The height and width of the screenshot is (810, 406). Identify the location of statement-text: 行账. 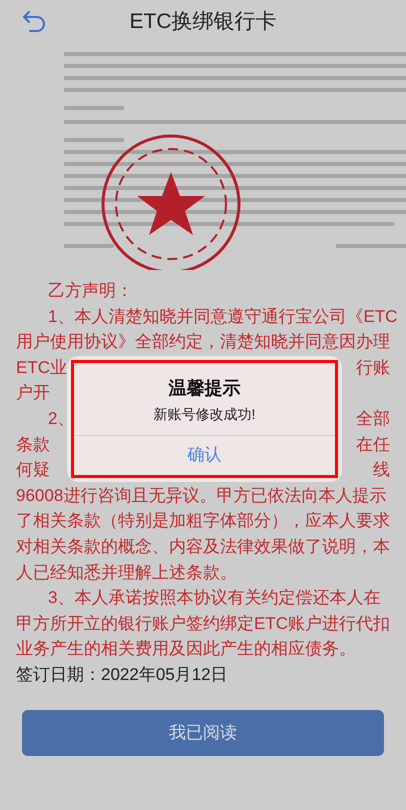
(373, 367).